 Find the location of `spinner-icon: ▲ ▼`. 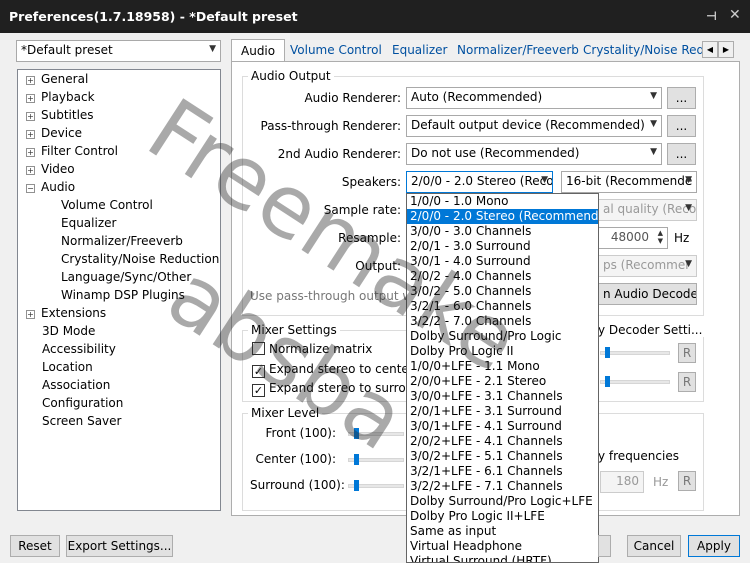

spinner-icon: ▲ ▼ is located at coordinates (660, 237).